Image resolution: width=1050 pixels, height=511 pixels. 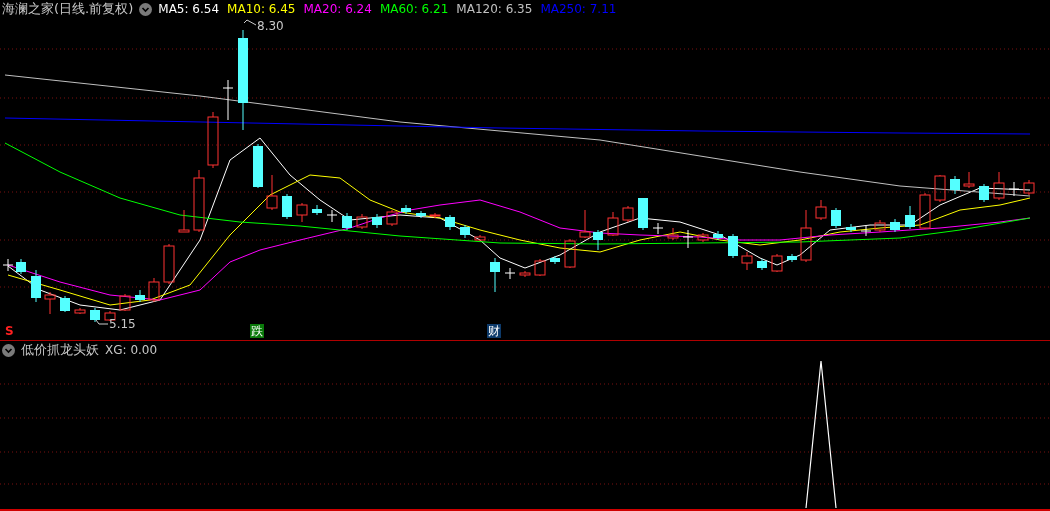 What do you see at coordinates (494, 9) in the screenshot?
I see `moving-average-value: MA120: 6.35` at bounding box center [494, 9].